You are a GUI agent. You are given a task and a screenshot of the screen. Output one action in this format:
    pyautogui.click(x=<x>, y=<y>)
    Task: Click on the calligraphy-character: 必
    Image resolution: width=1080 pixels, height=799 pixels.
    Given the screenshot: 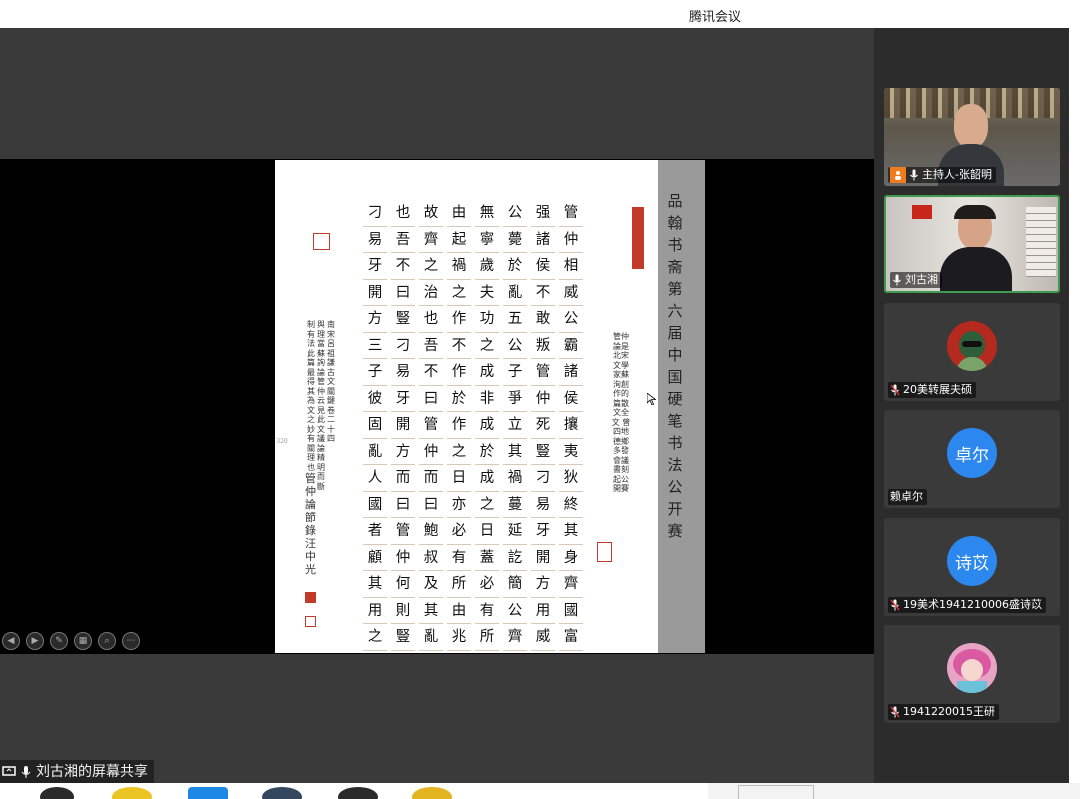 What is the action you would take?
    pyautogui.click(x=459, y=531)
    